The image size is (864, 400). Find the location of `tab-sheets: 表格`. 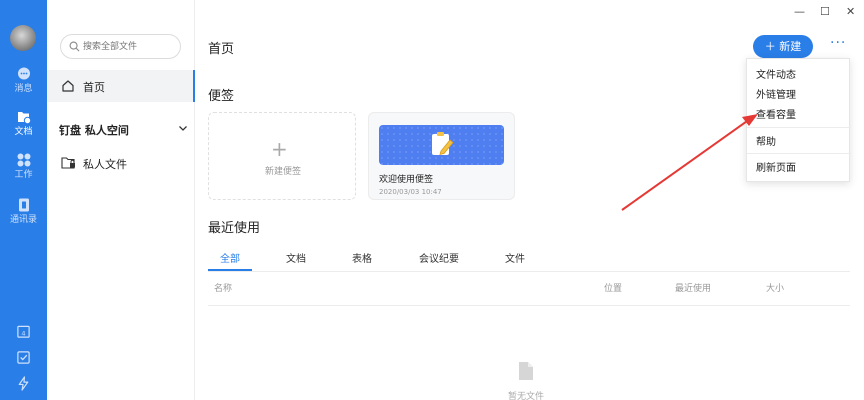

tab-sheets: 表格 is located at coordinates (362, 257).